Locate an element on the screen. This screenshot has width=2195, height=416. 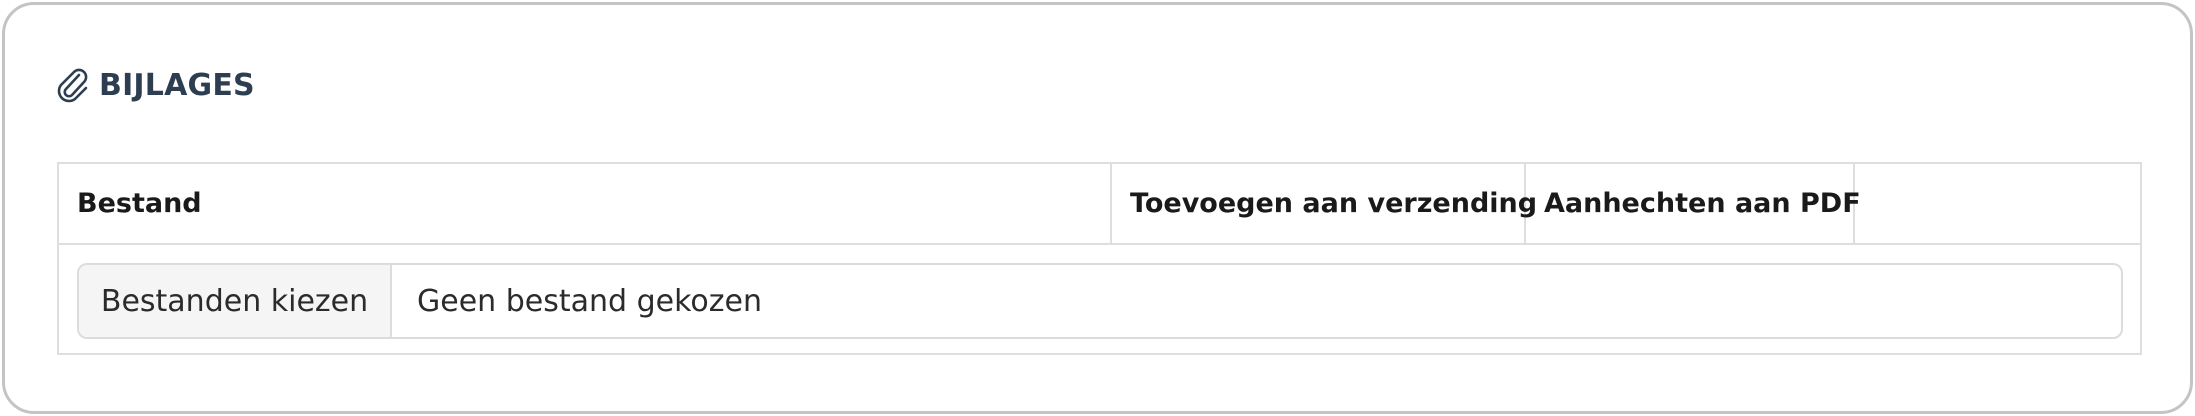
column-header-attach-to-pdf: Aanhechten aan PDF is located at coordinates (1693, 203).